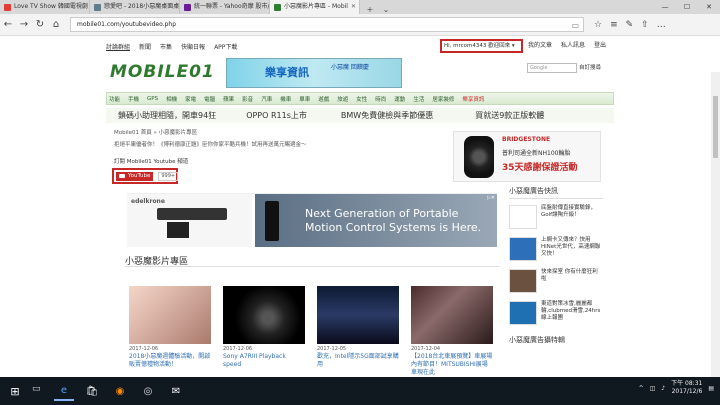  I want to click on hinet-logo, so click(523, 249).